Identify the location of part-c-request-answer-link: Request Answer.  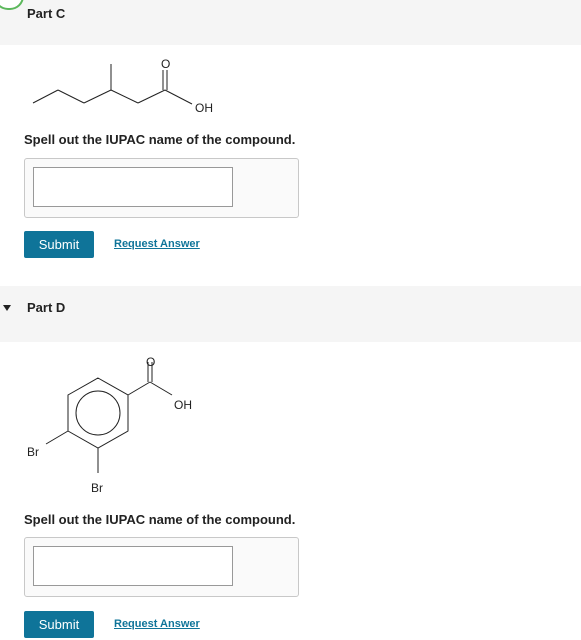
(157, 244).